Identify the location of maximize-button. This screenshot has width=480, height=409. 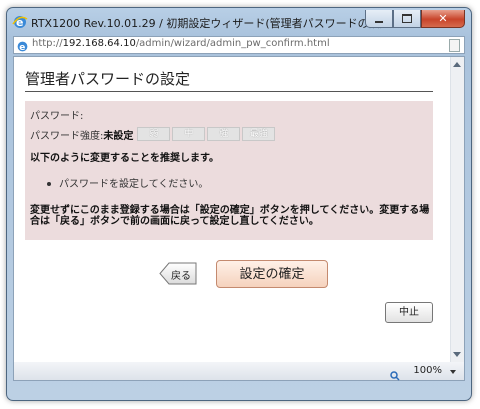
(407, 19).